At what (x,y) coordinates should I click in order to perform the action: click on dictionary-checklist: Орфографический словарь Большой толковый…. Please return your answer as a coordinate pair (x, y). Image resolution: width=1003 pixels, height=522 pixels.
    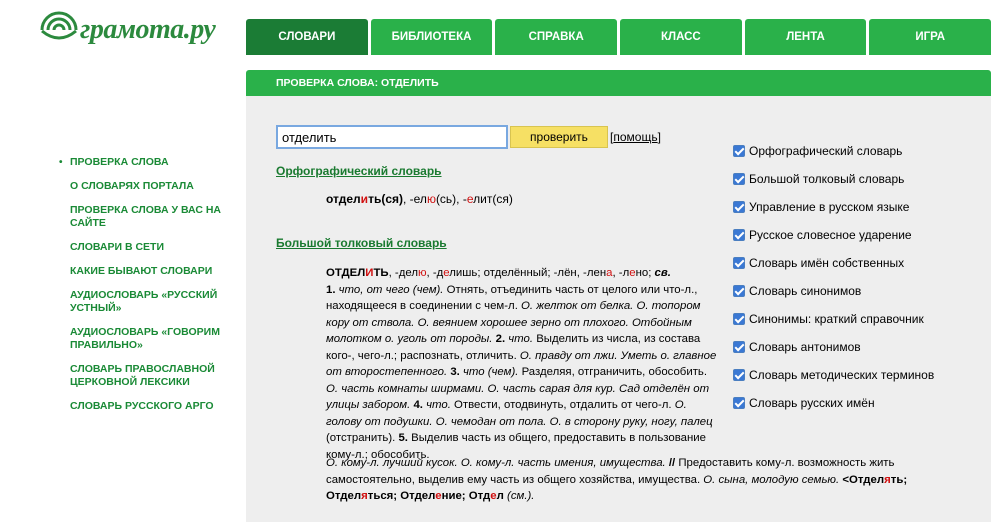
    Looking at the image, I should click on (833, 277).